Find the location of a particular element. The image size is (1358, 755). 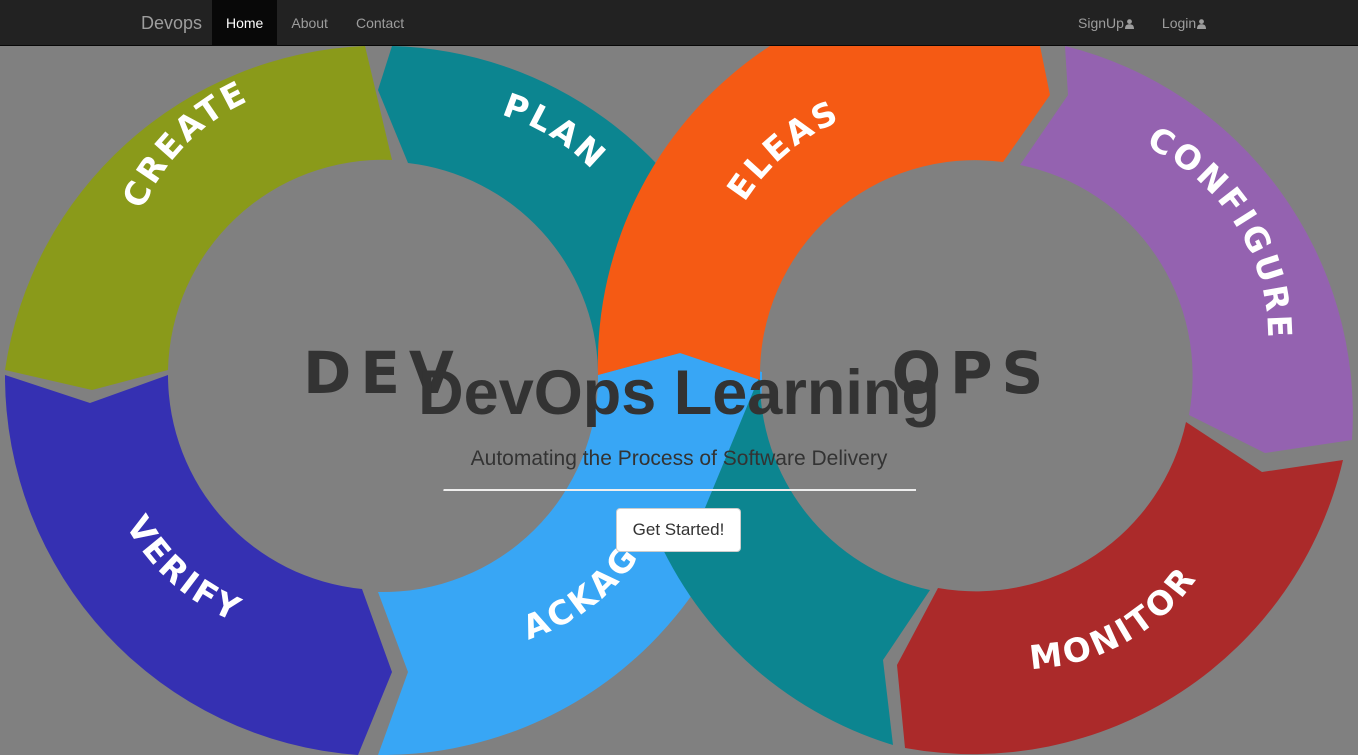

top-navbar: Devops Home About Contact SignUp Login is located at coordinates (679, 23).